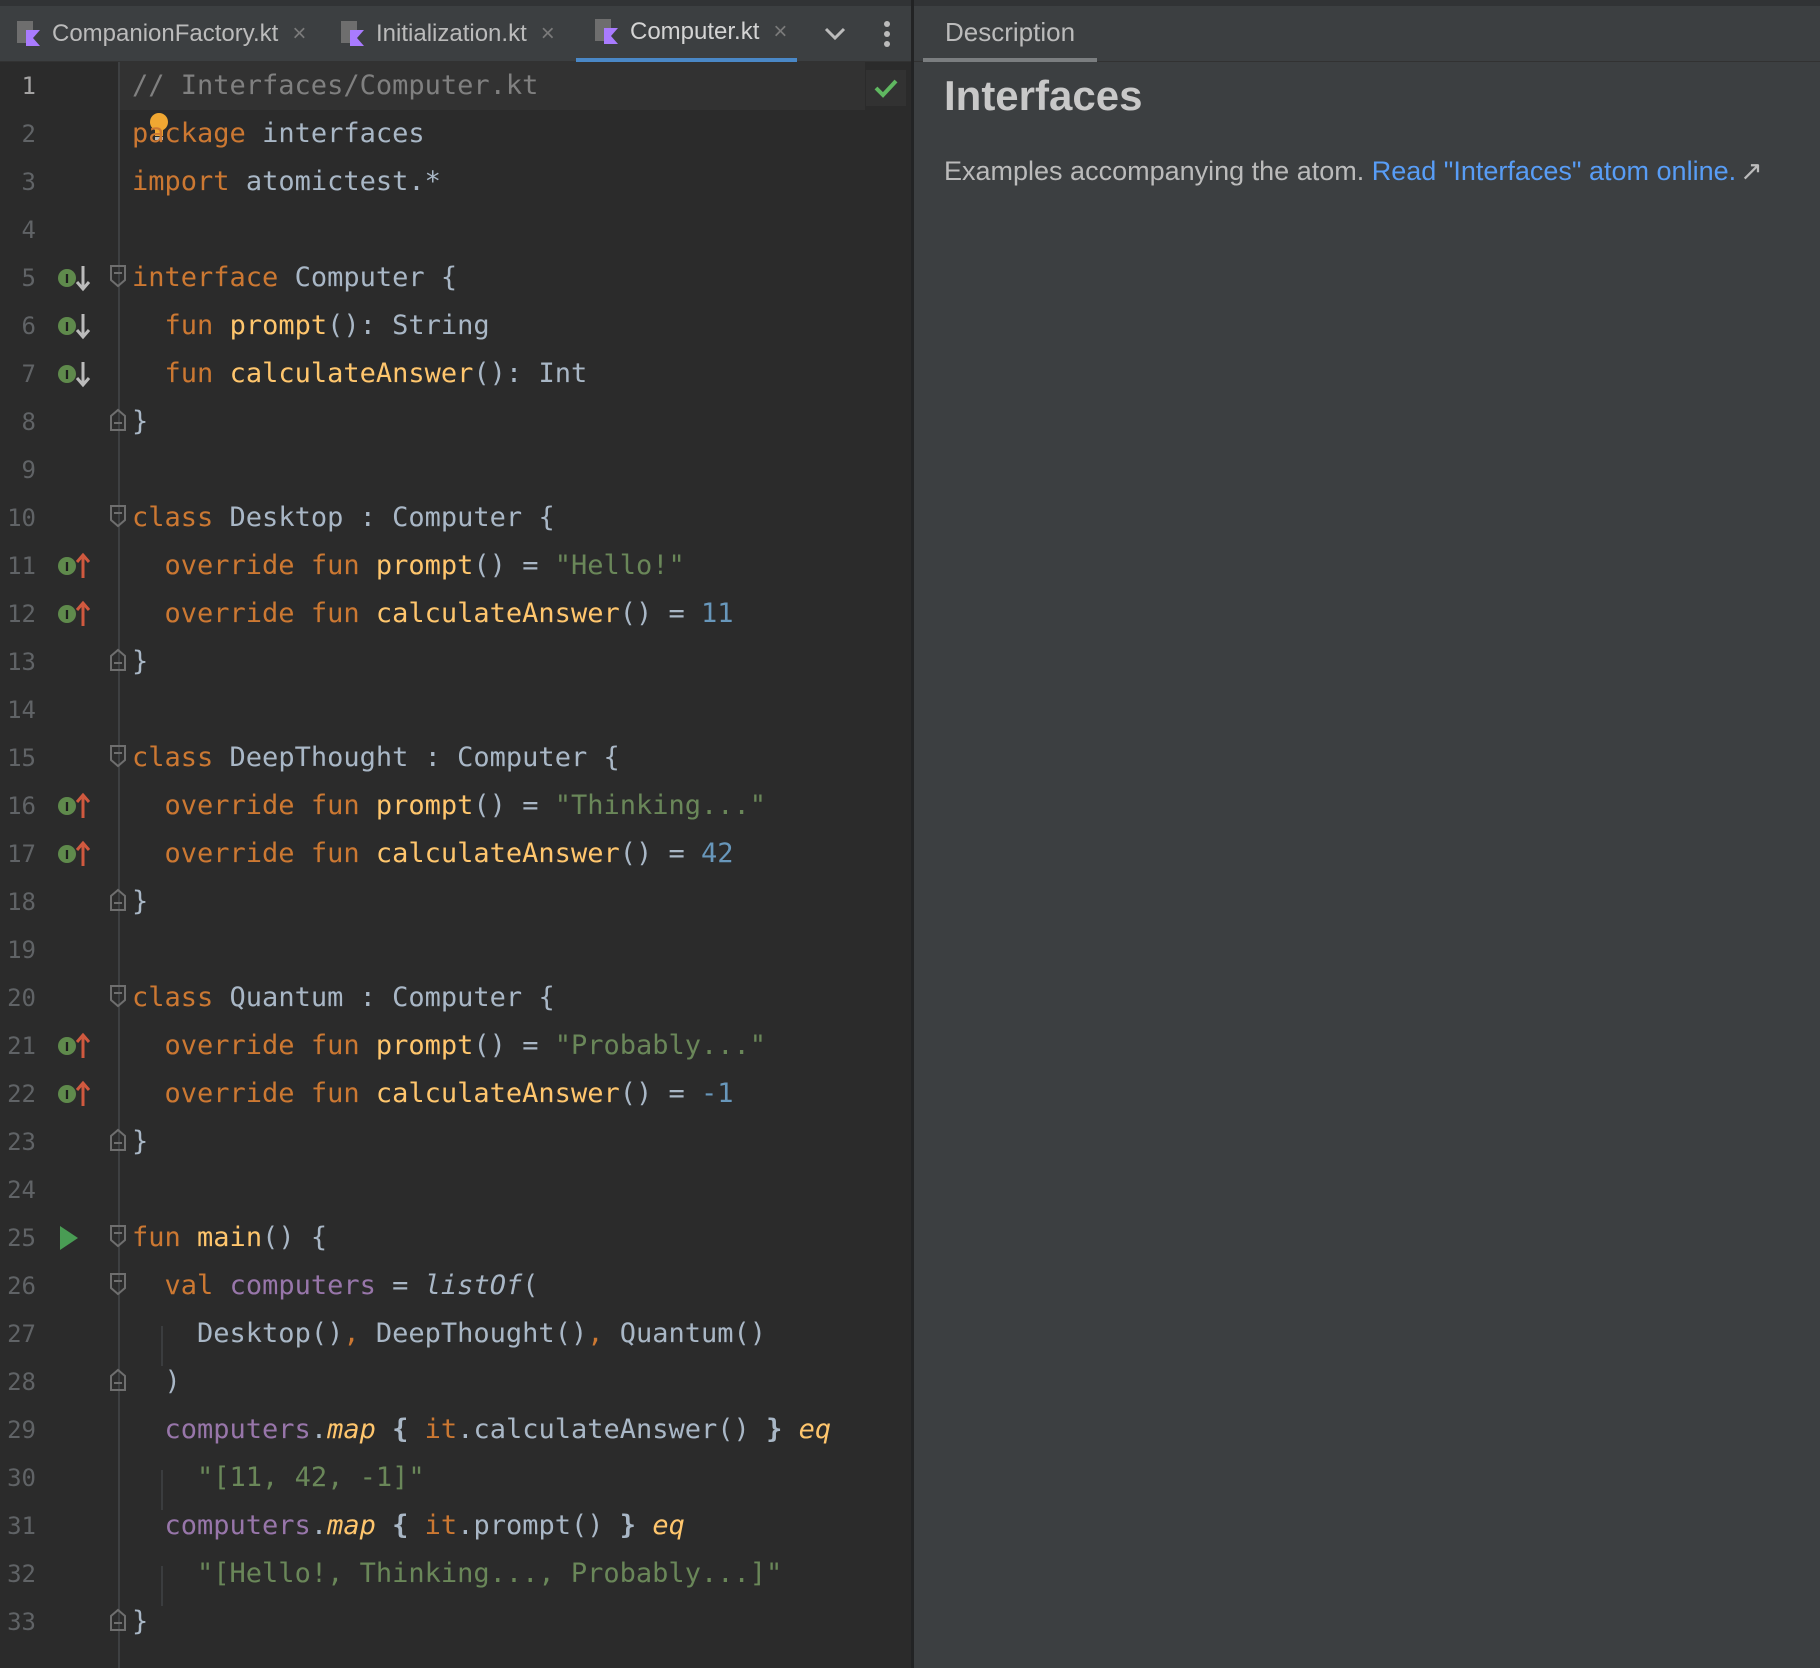  What do you see at coordinates (21, 518) in the screenshot?
I see `line-number: 10` at bounding box center [21, 518].